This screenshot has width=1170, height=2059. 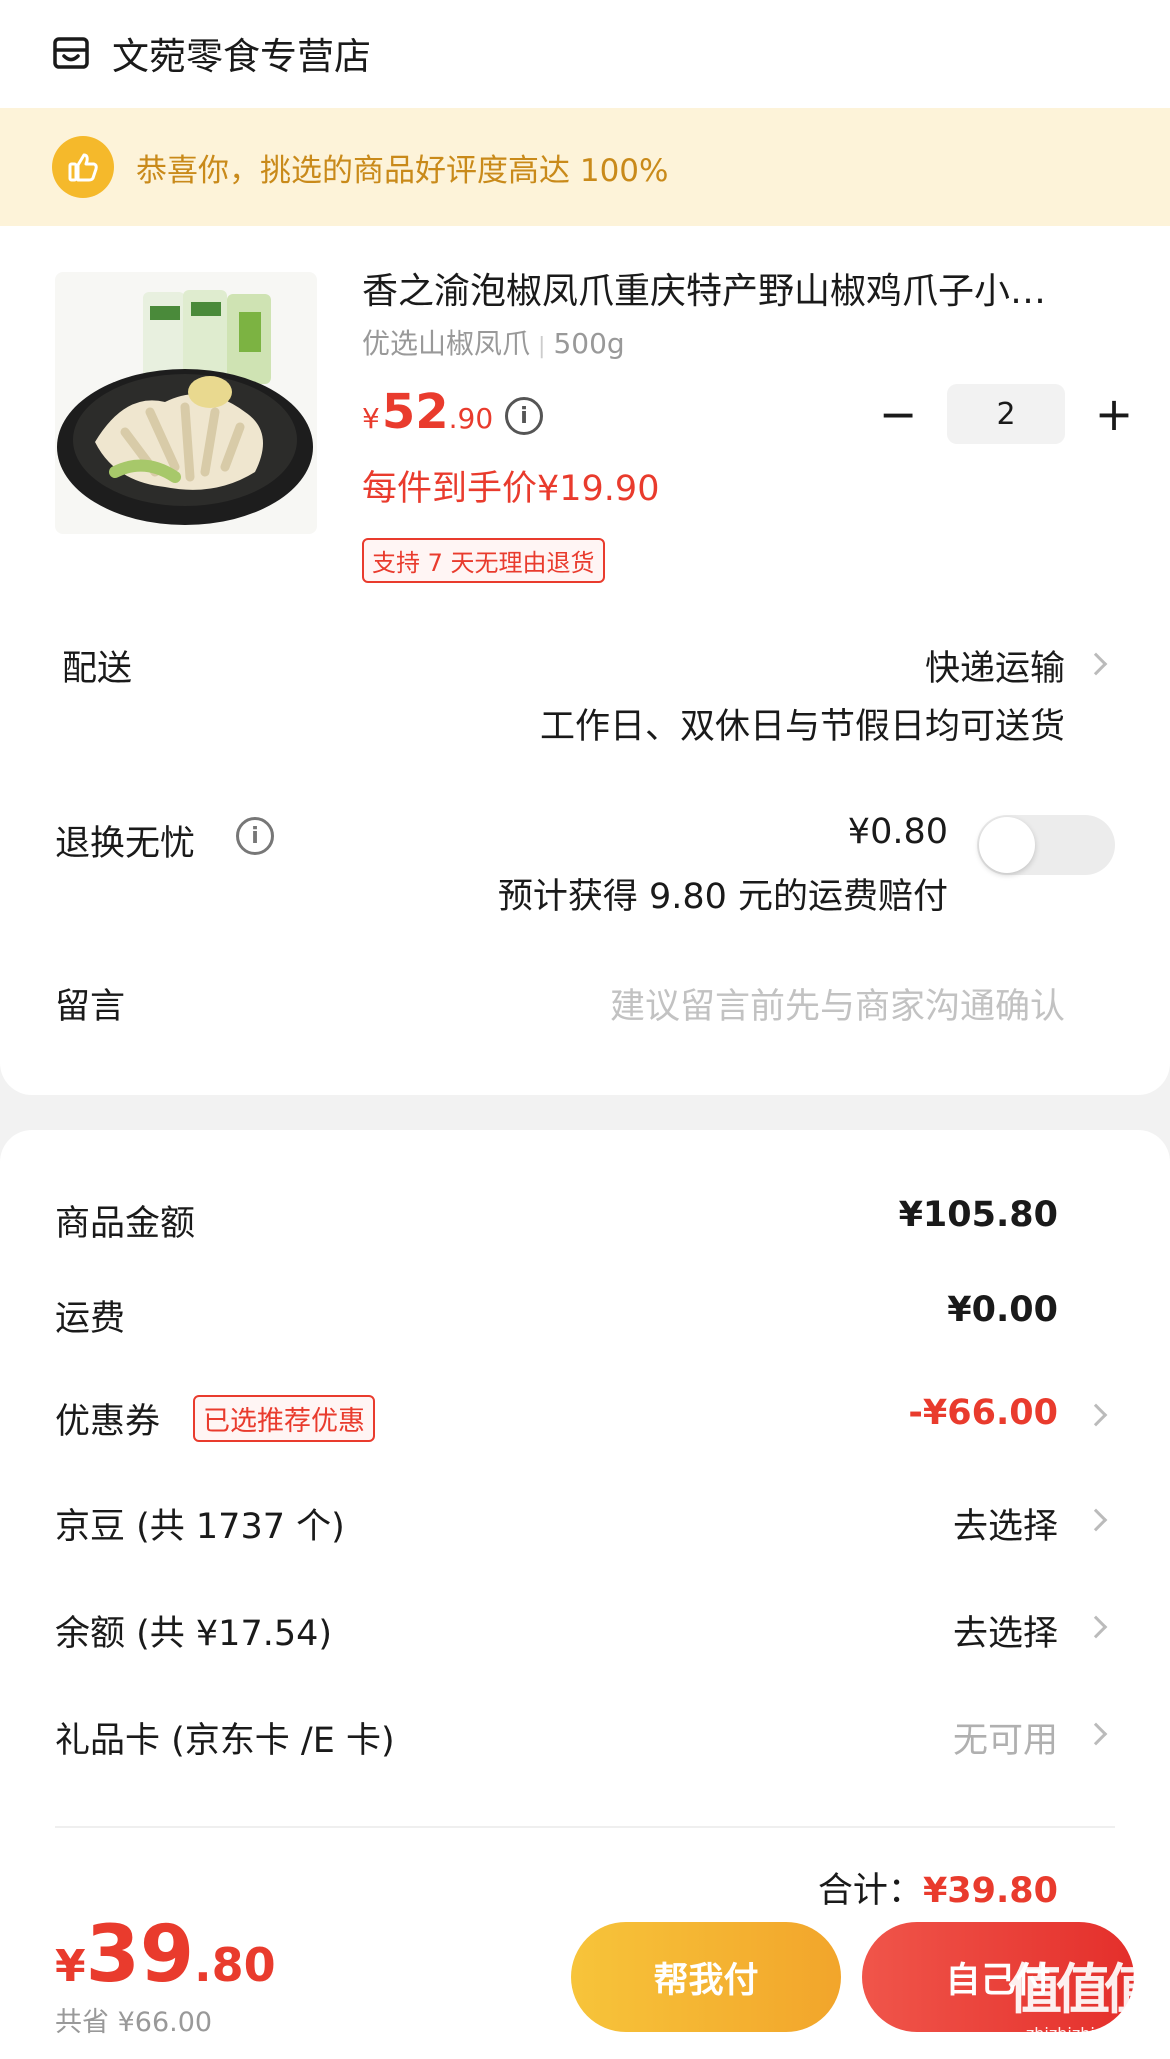 What do you see at coordinates (898, 414) in the screenshot?
I see `minus-button: −` at bounding box center [898, 414].